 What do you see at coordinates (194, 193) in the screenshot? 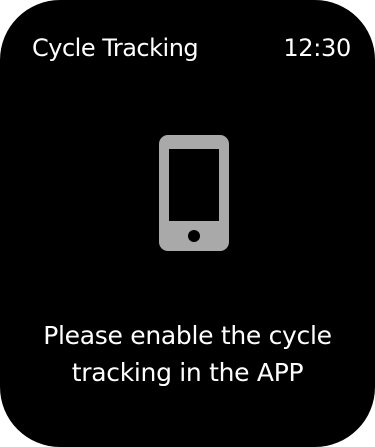
I see `smartphone-icon` at bounding box center [194, 193].